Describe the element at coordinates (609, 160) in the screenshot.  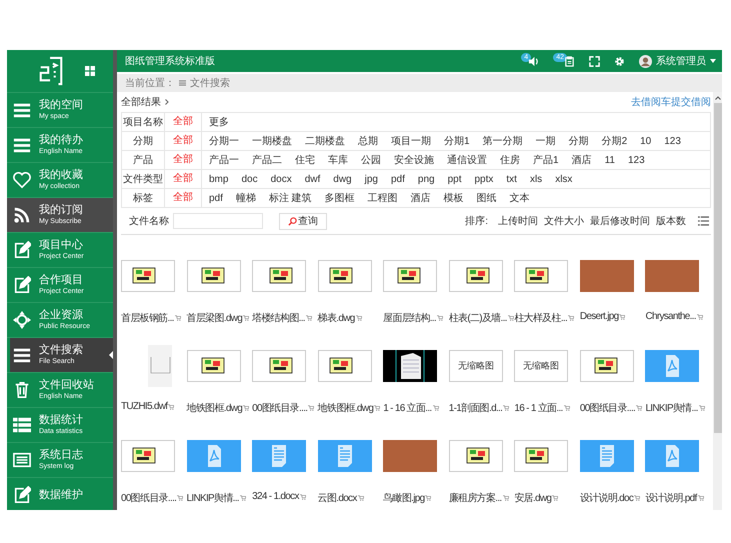
I see `filter-option: 11` at that location.